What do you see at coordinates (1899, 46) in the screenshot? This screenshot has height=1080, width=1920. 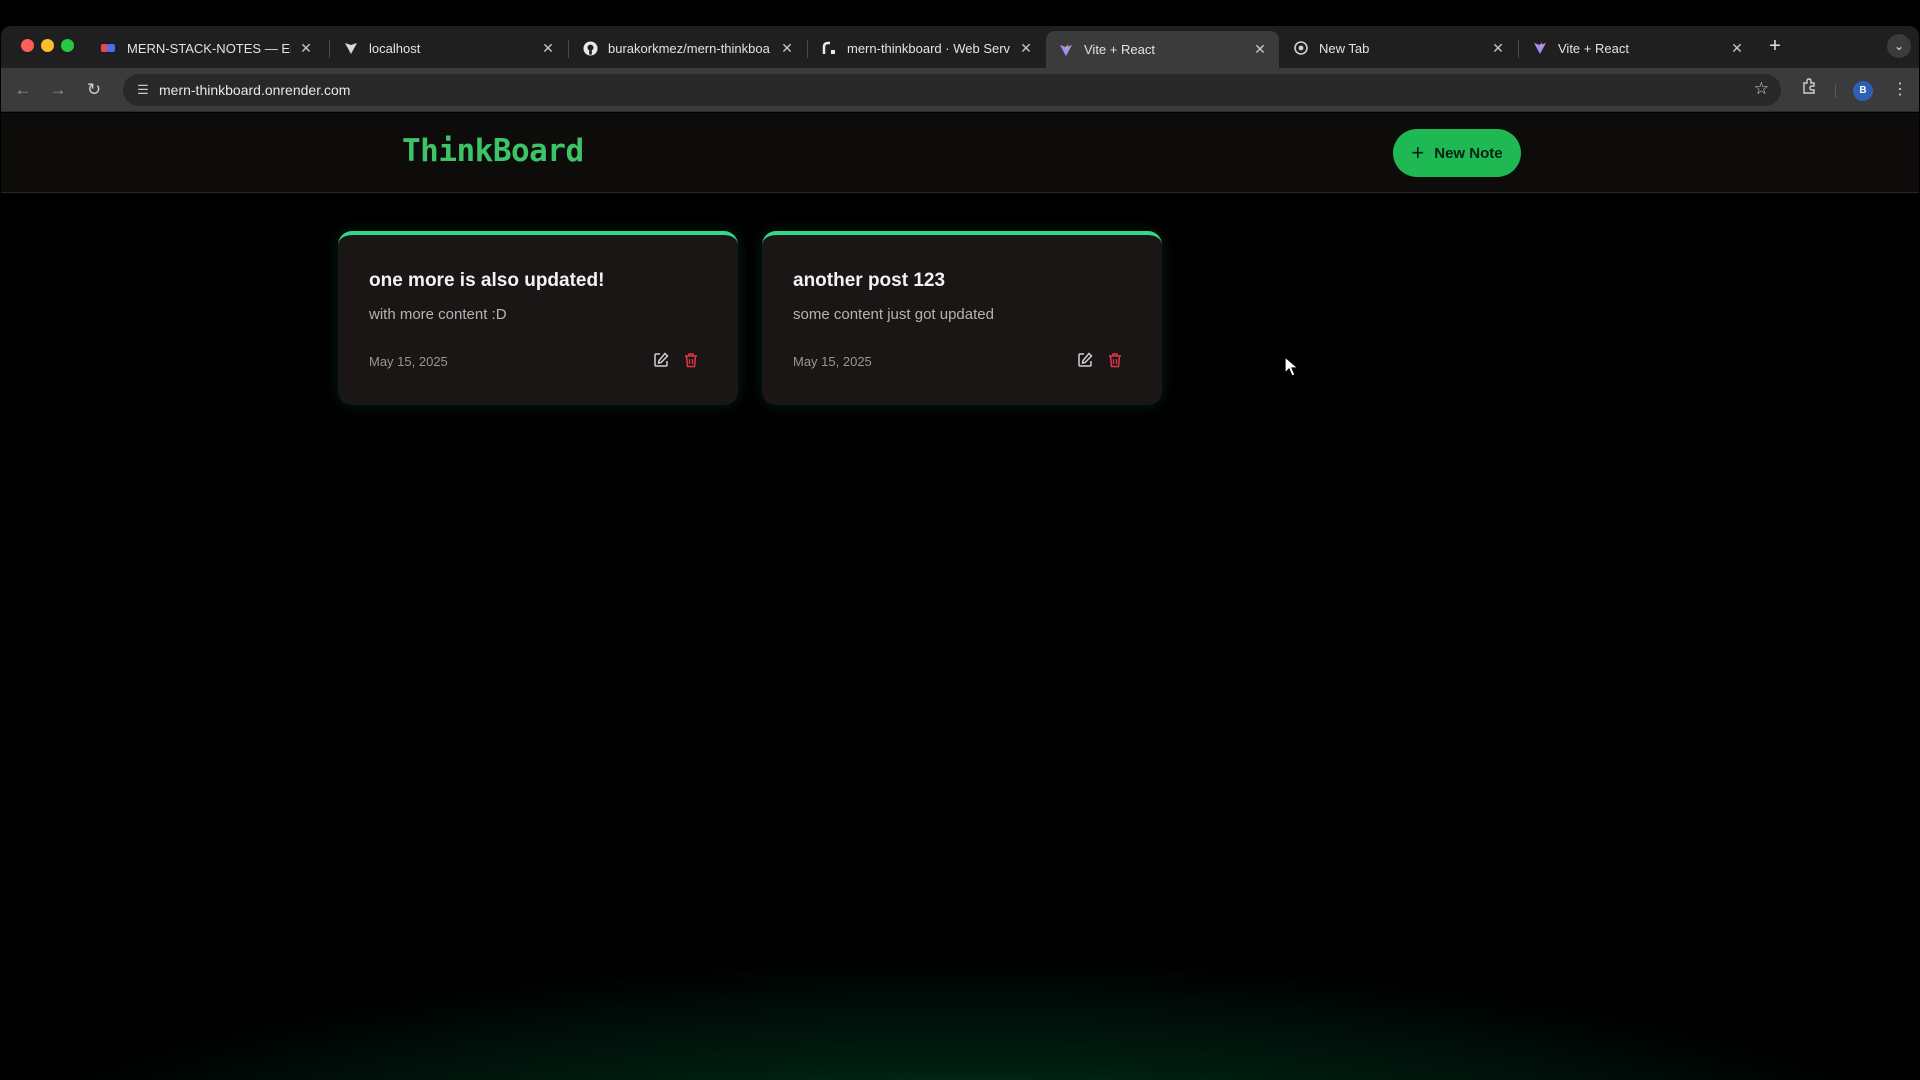 I see `tab-search-icon: ⌄` at bounding box center [1899, 46].